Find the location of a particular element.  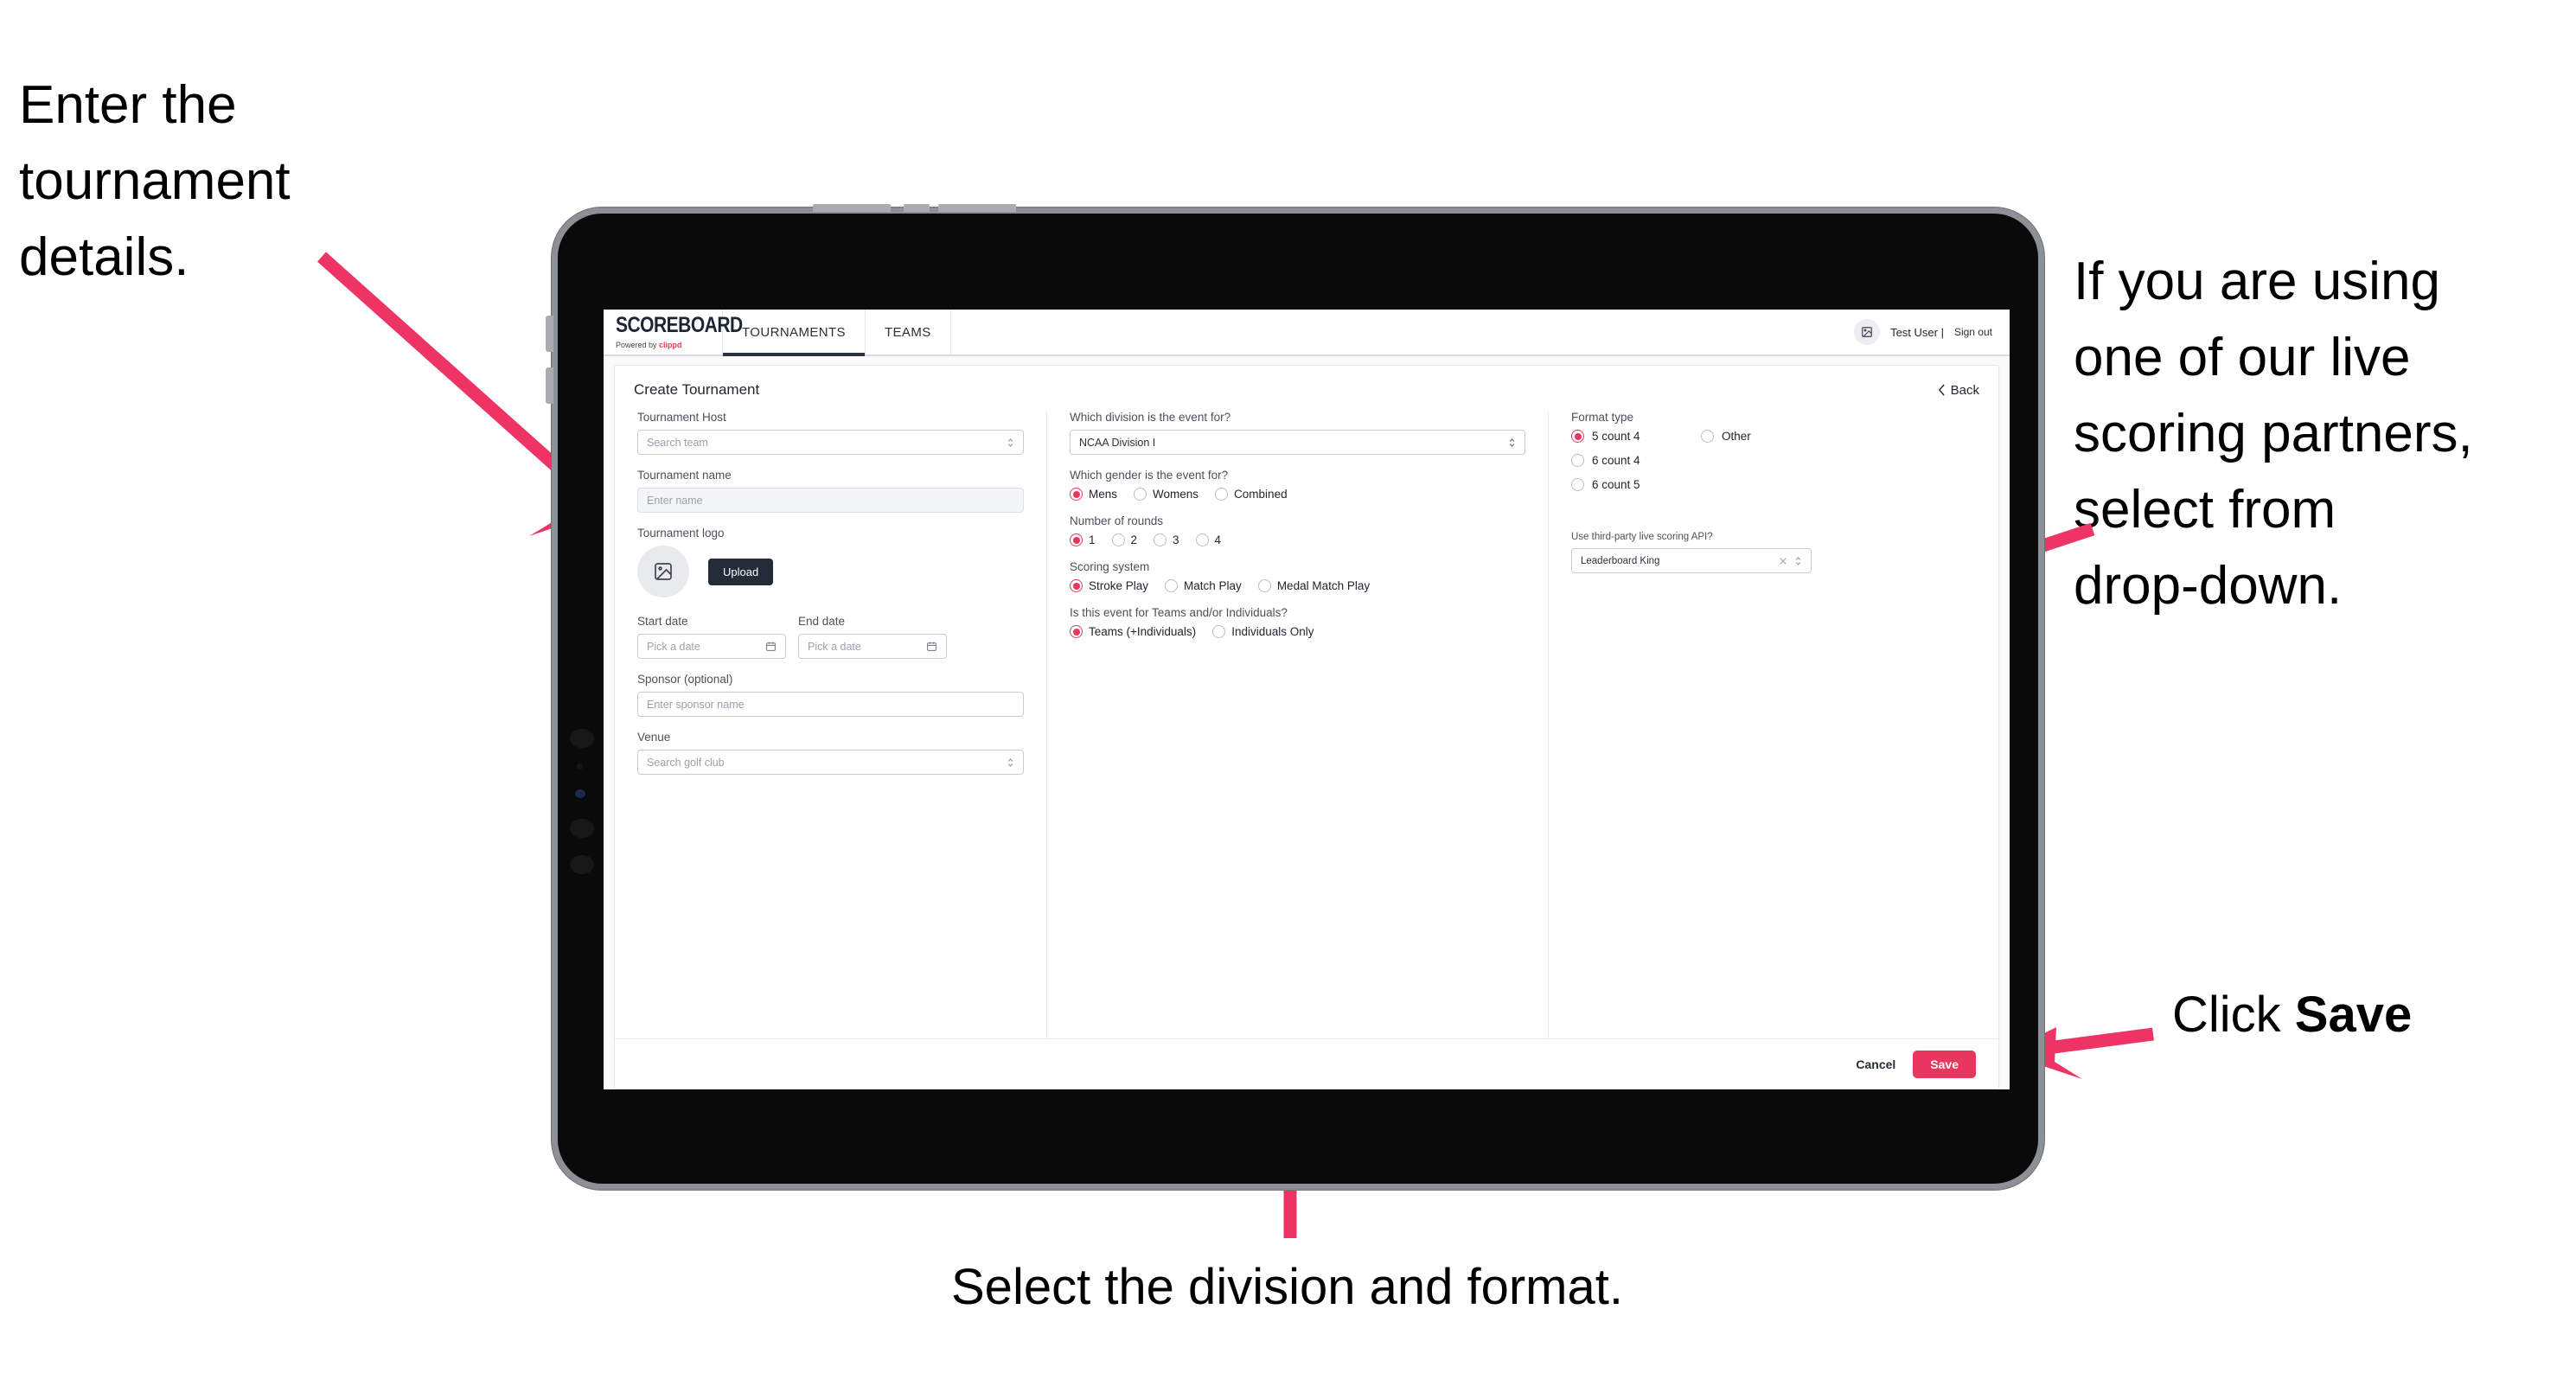

participants-option-teams: Teams (+Individuals) is located at coordinates (1133, 631).